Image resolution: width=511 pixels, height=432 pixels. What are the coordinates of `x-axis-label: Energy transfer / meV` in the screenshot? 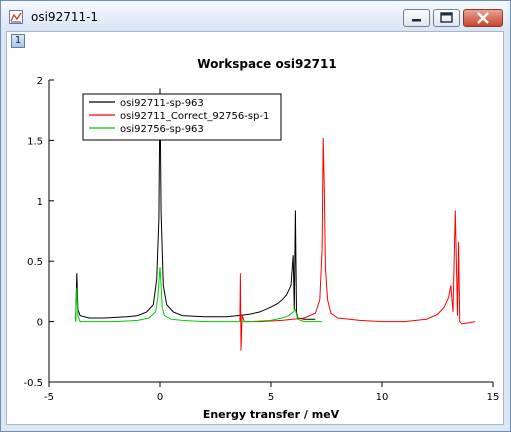 It's located at (271, 414).